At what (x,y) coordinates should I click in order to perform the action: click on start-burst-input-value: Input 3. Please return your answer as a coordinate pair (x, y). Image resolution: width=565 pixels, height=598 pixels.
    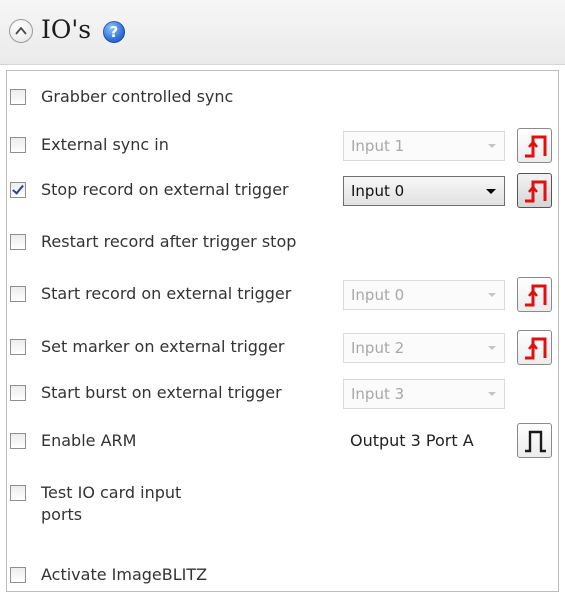
    Looking at the image, I should click on (378, 394).